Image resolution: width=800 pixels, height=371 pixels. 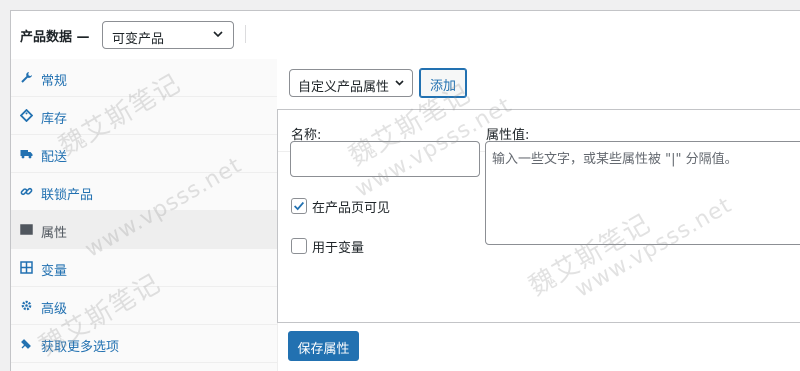 I want to click on tab-get-more-options: 获取更多选项, so click(x=144, y=344).